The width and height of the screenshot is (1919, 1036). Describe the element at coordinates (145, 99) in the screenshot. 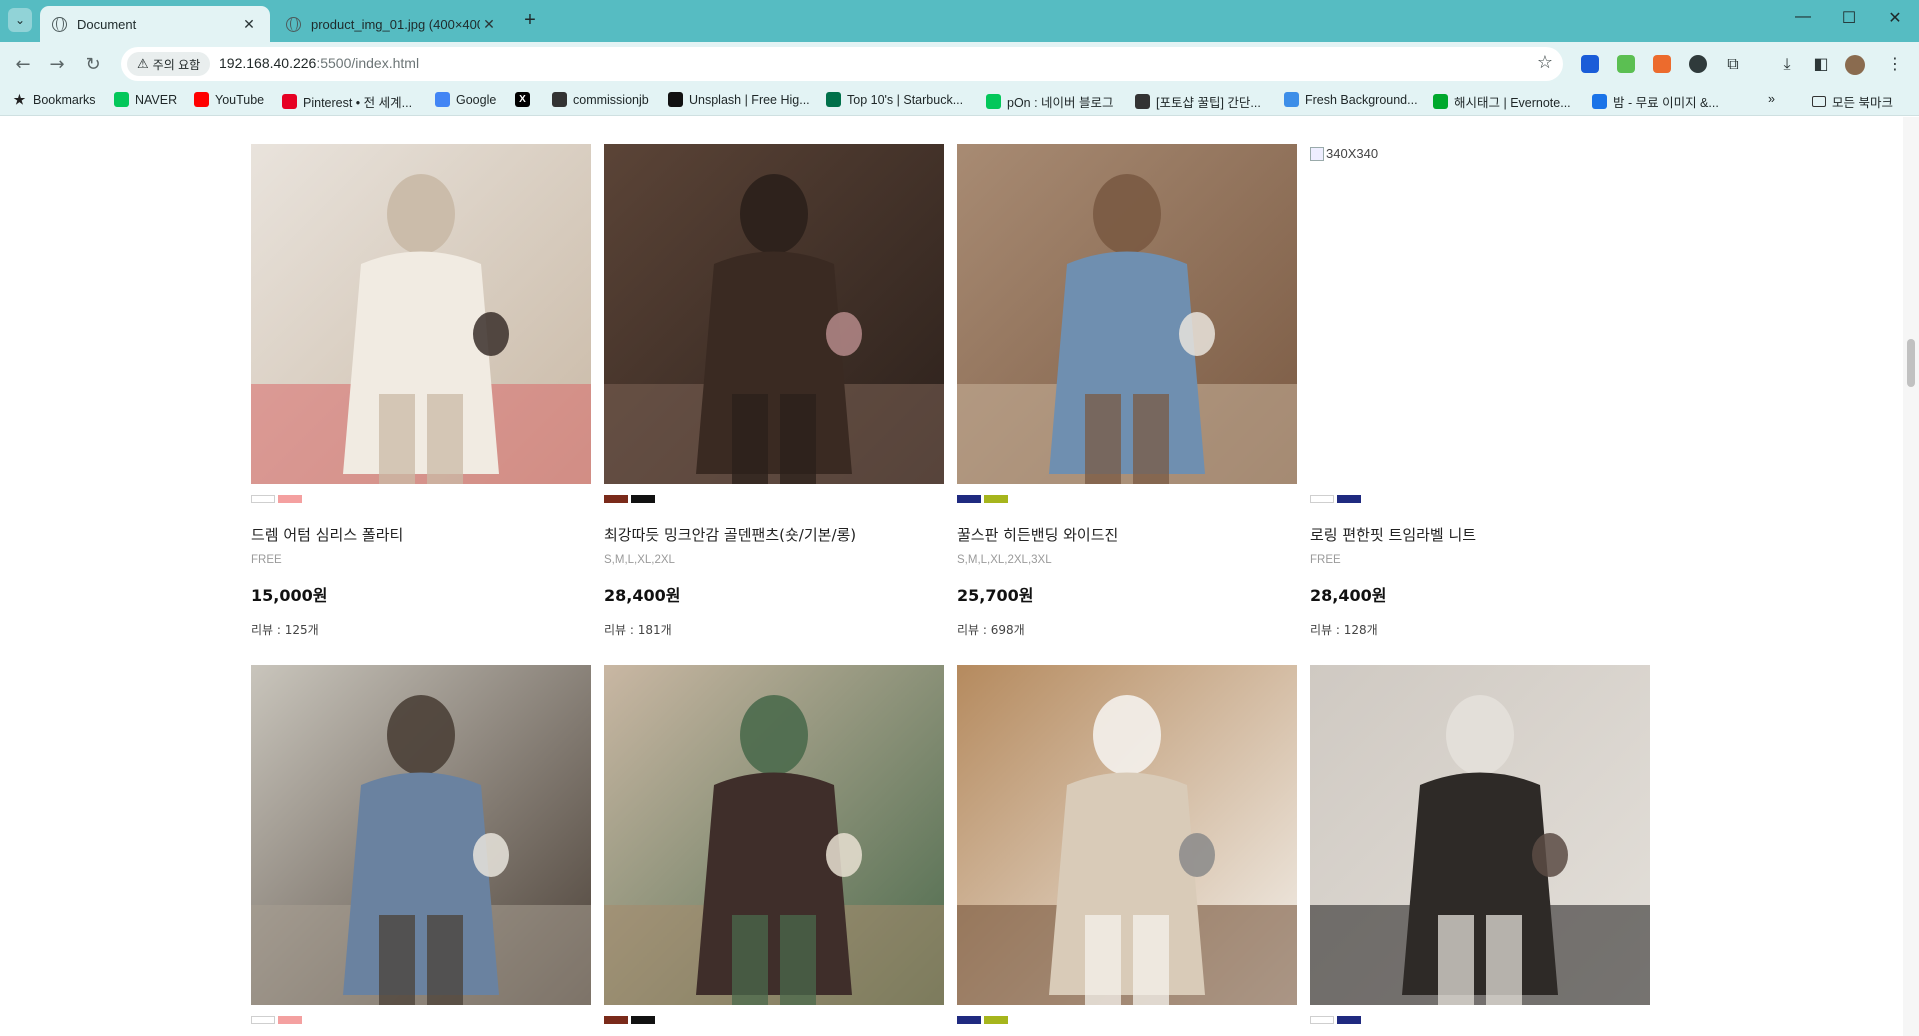

I see `bookmark-item: NAVER` at that location.